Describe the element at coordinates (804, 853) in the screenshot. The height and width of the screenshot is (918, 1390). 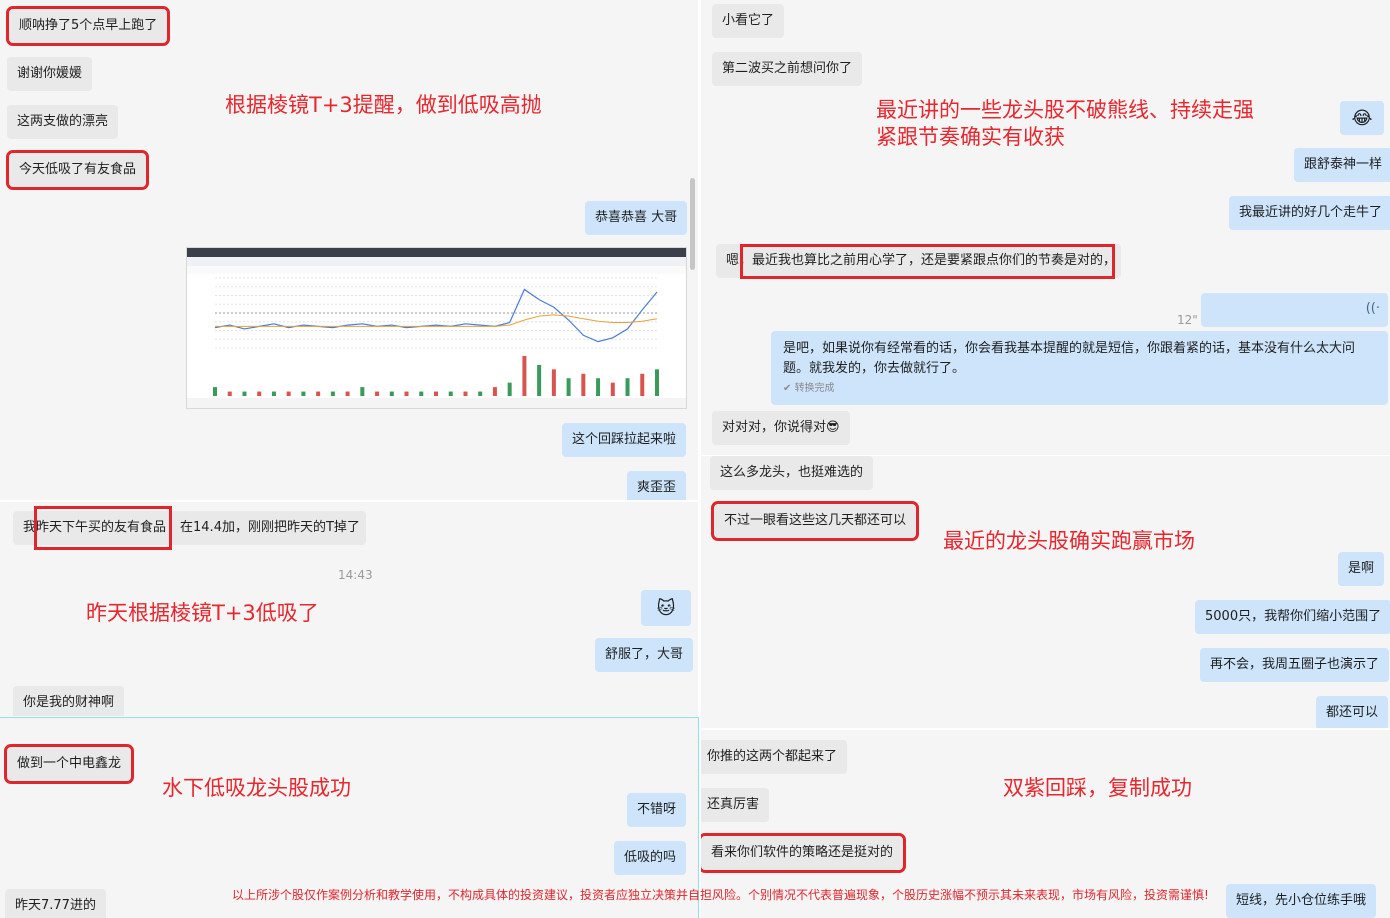
I see `message-bubble: 看来你们软件的策略还是挺对的` at that location.